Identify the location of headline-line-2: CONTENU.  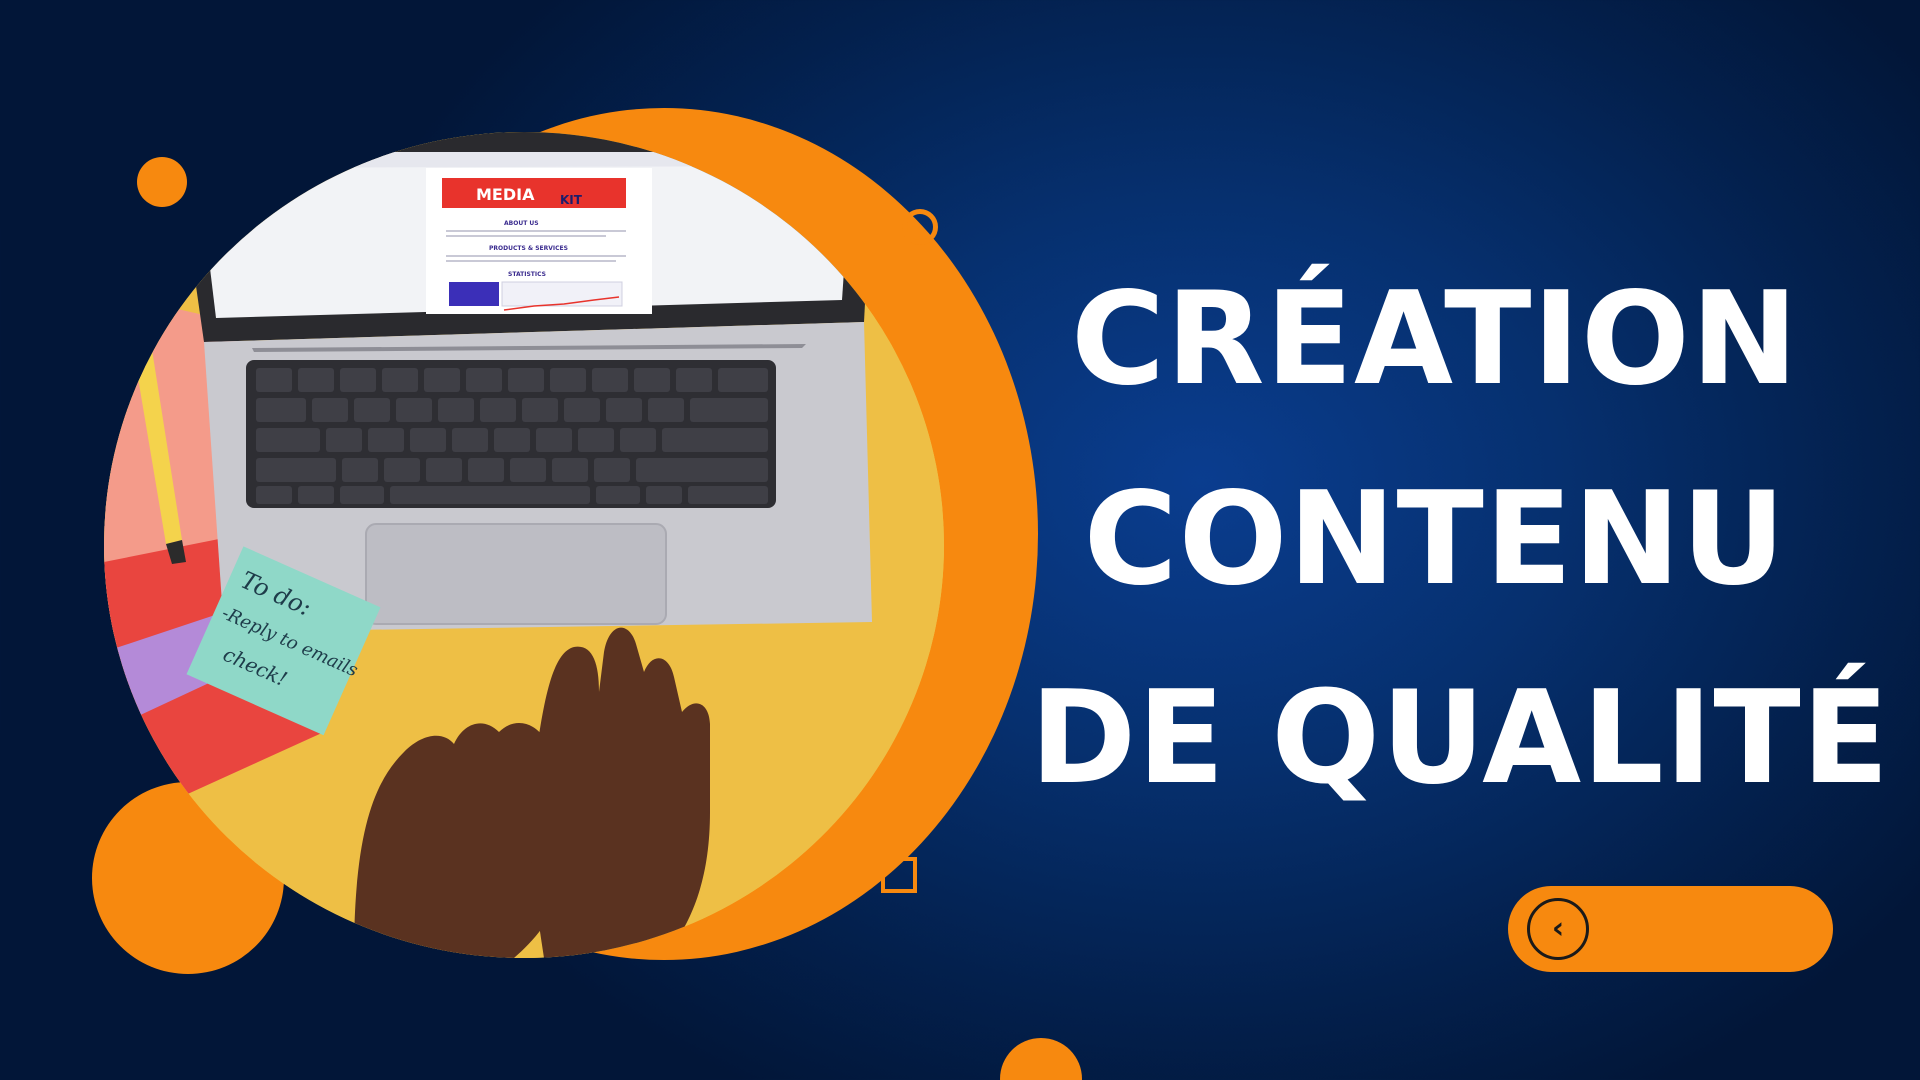
(1435, 539).